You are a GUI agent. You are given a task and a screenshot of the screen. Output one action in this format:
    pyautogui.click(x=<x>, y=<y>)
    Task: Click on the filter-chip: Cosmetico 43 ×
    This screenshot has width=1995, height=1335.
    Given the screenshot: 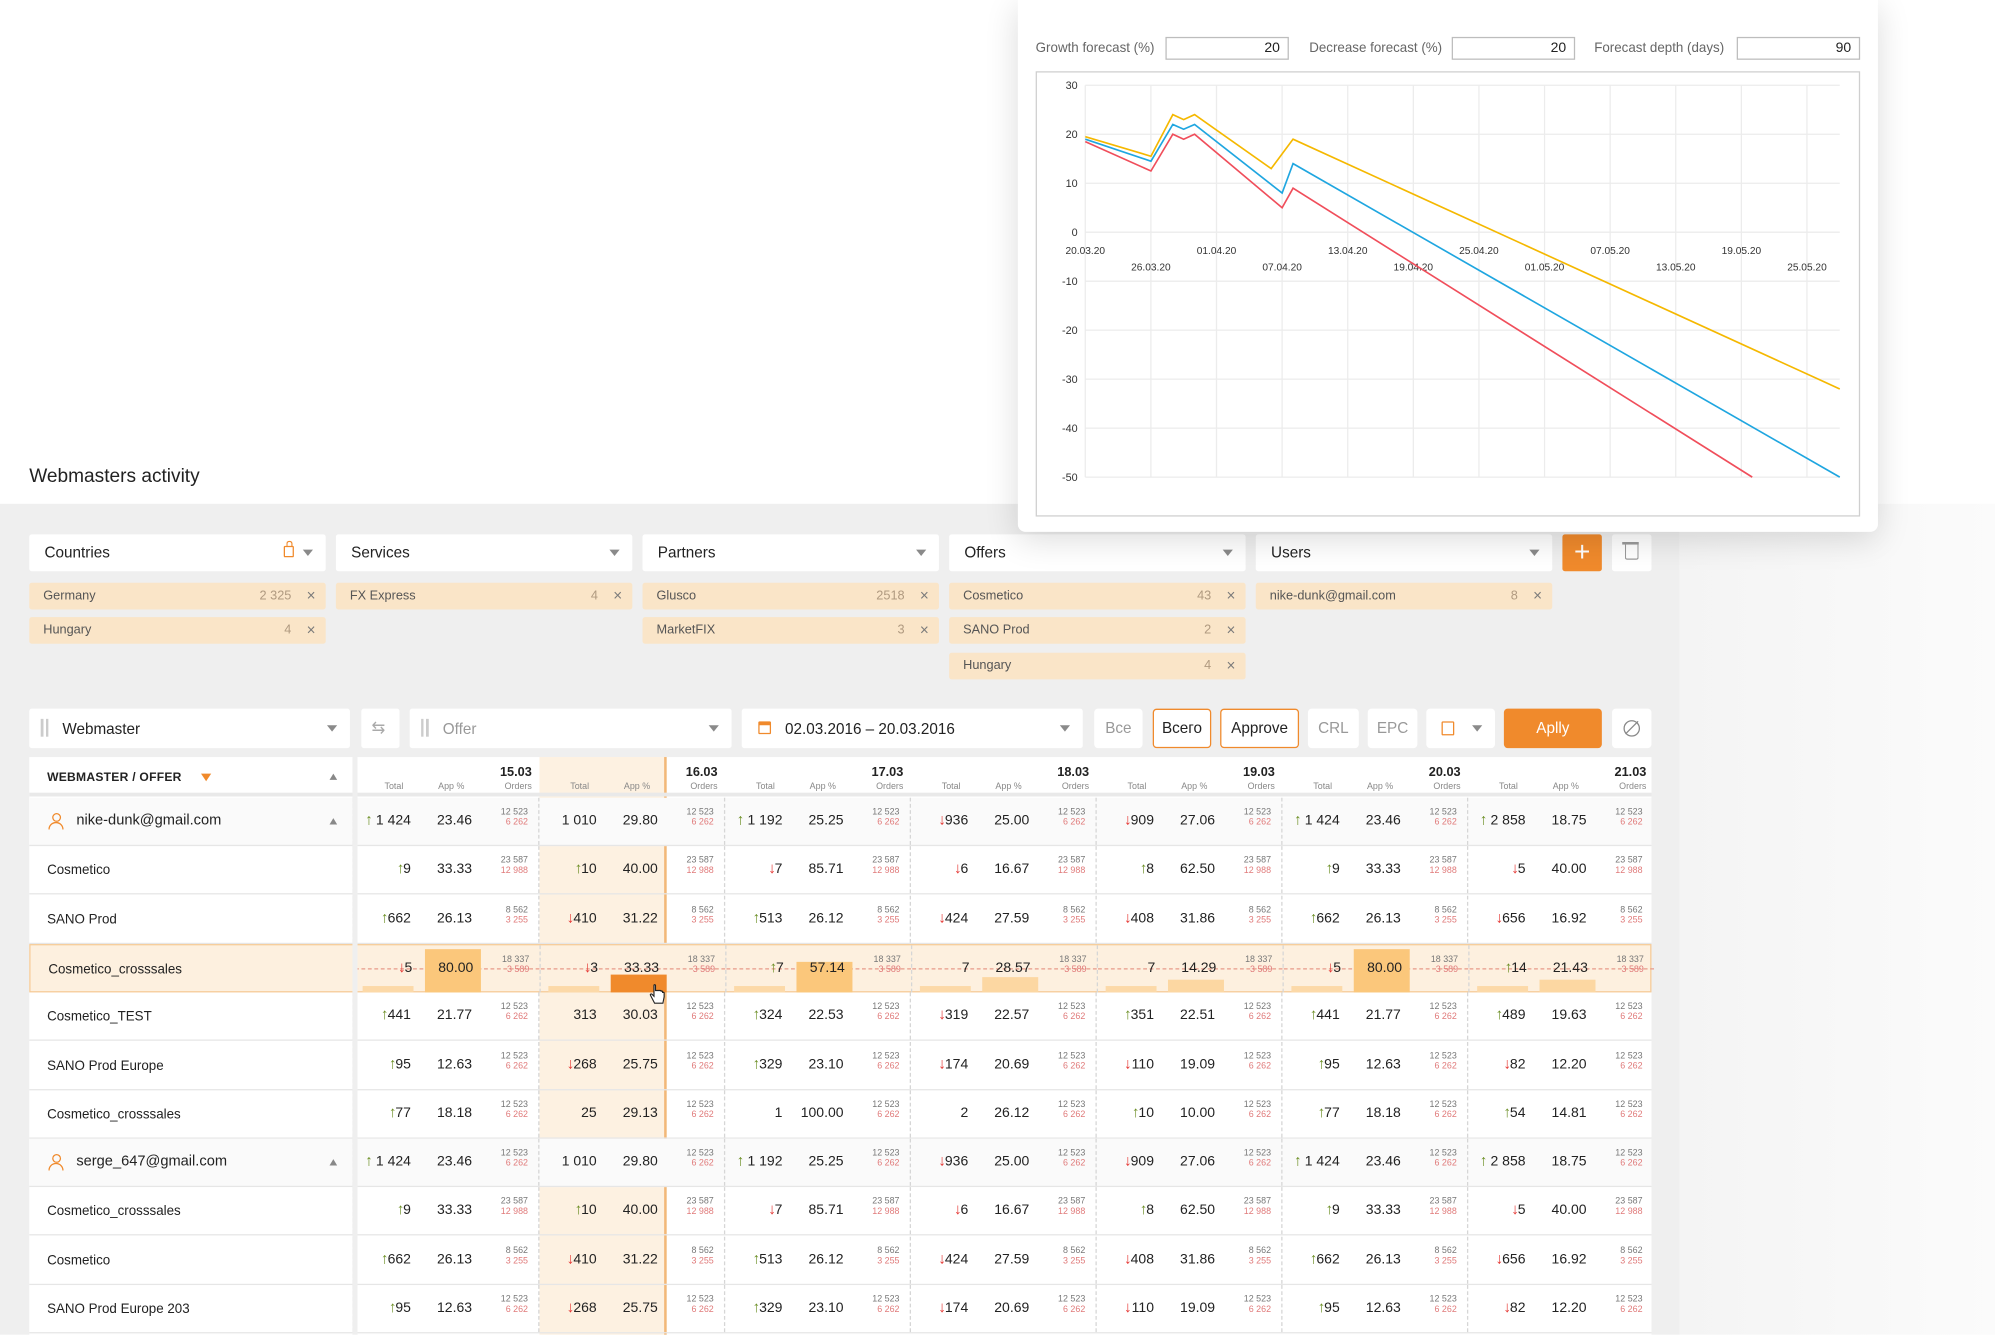 What is the action you would take?
    pyautogui.click(x=1097, y=596)
    